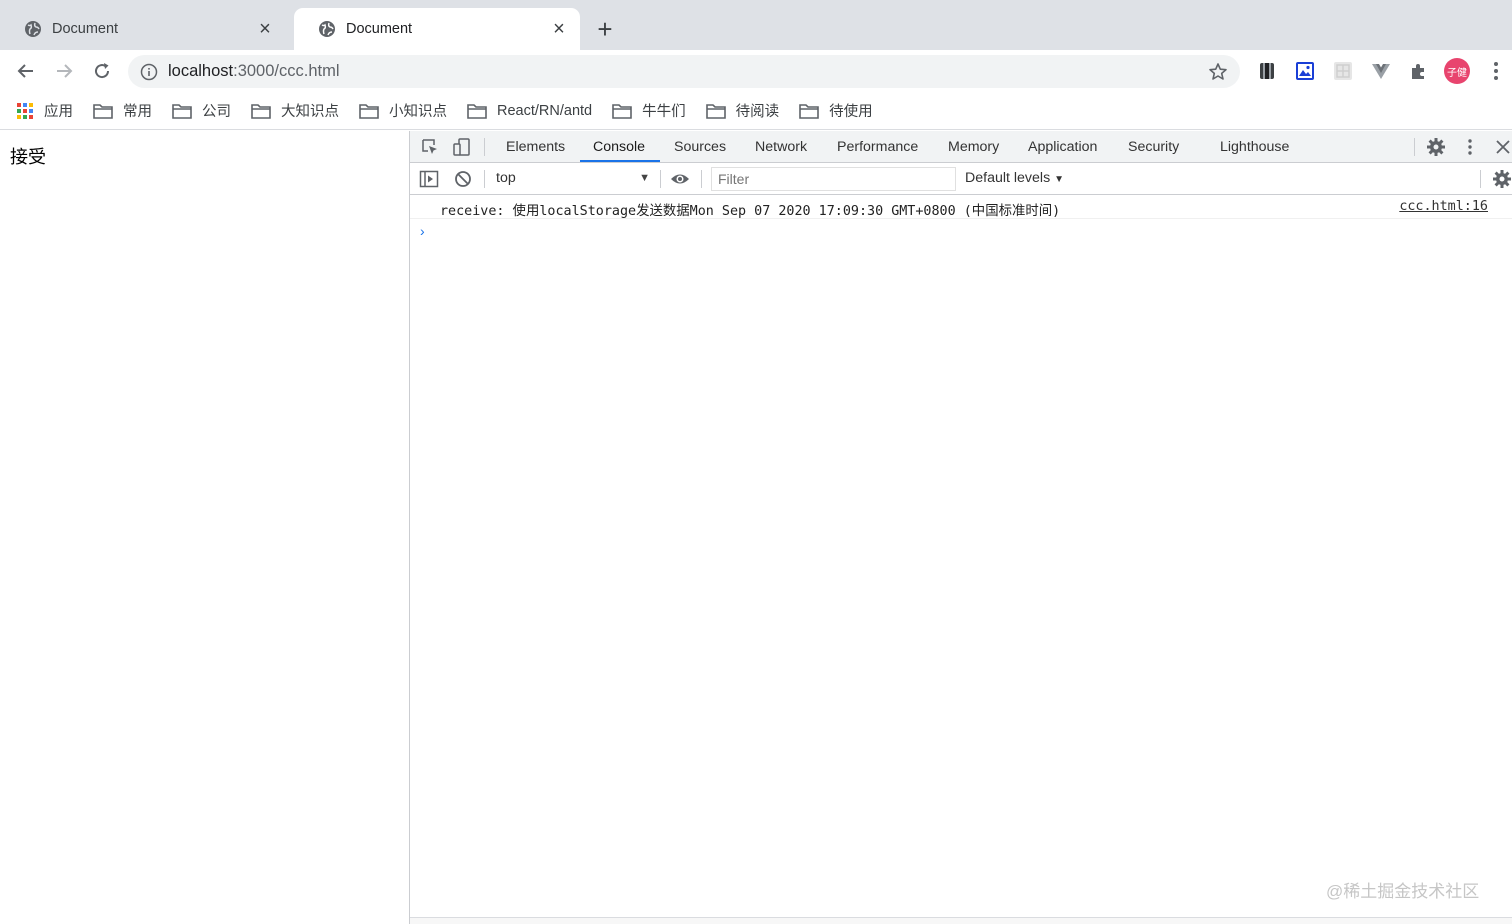 This screenshot has height=924, width=1512. Describe the element at coordinates (143, 29) in the screenshot. I see `browser-tab-1: Document ×` at that location.